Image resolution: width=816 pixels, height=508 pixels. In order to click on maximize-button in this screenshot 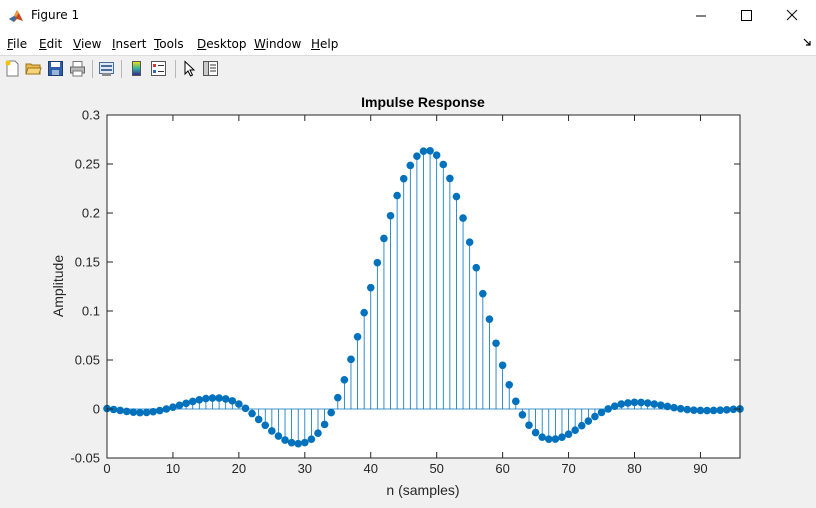, I will do `click(746, 15)`.